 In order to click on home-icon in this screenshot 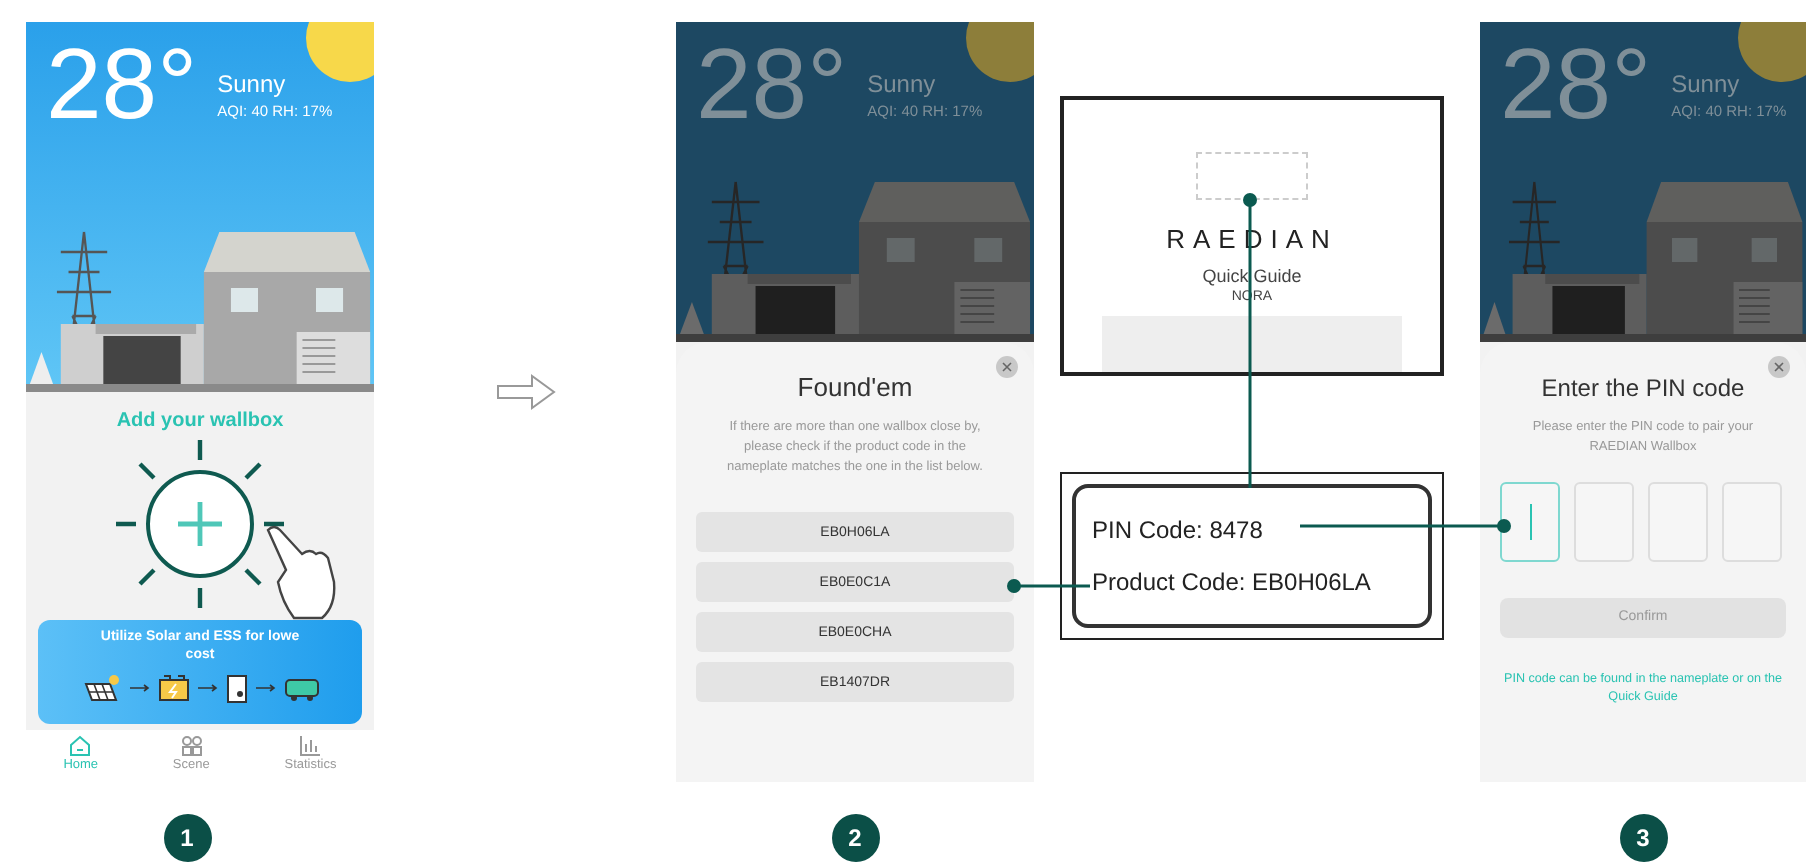, I will do `click(80, 746)`.